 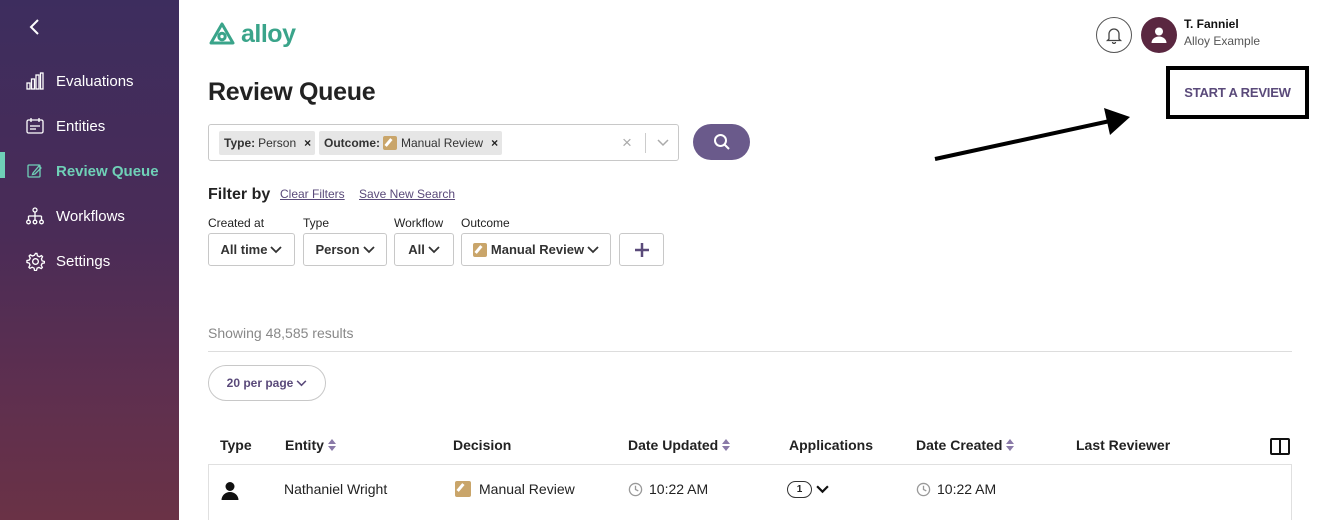 I want to click on column-header-type: Type, so click(x=236, y=445).